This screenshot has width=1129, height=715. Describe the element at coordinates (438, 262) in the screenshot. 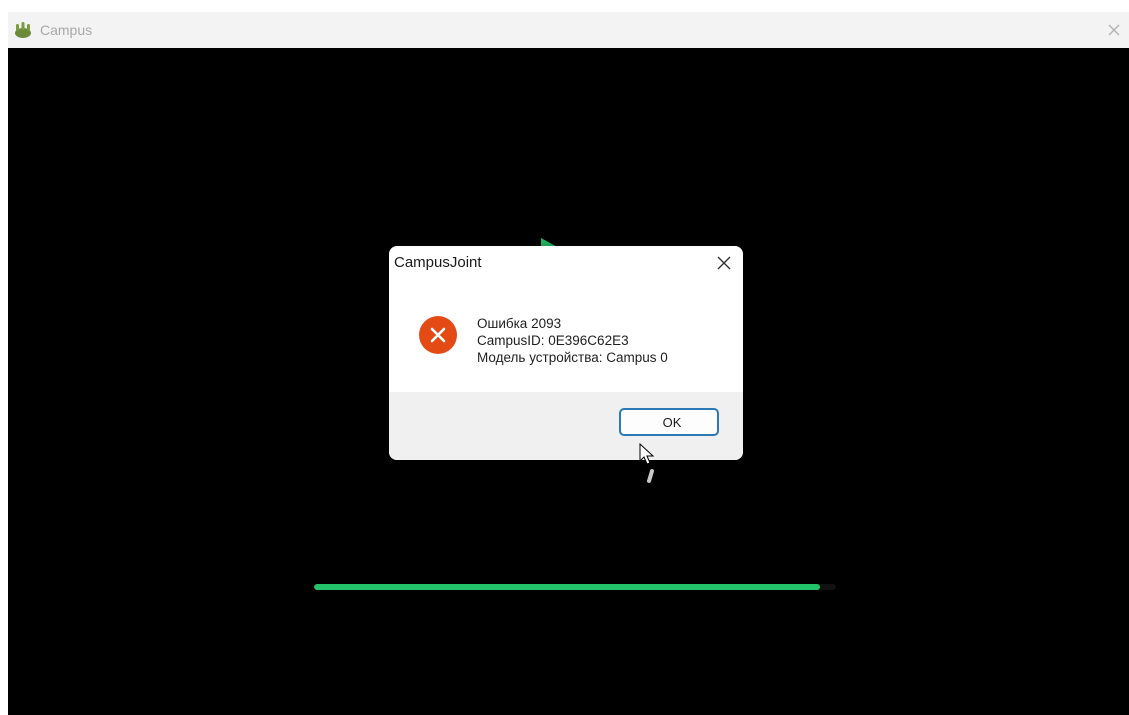

I see `dialog-title: CampusJoint` at that location.